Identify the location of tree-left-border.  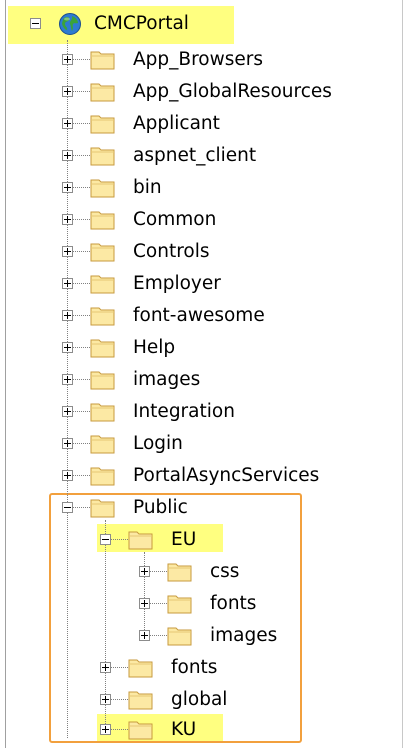
(5, 374).